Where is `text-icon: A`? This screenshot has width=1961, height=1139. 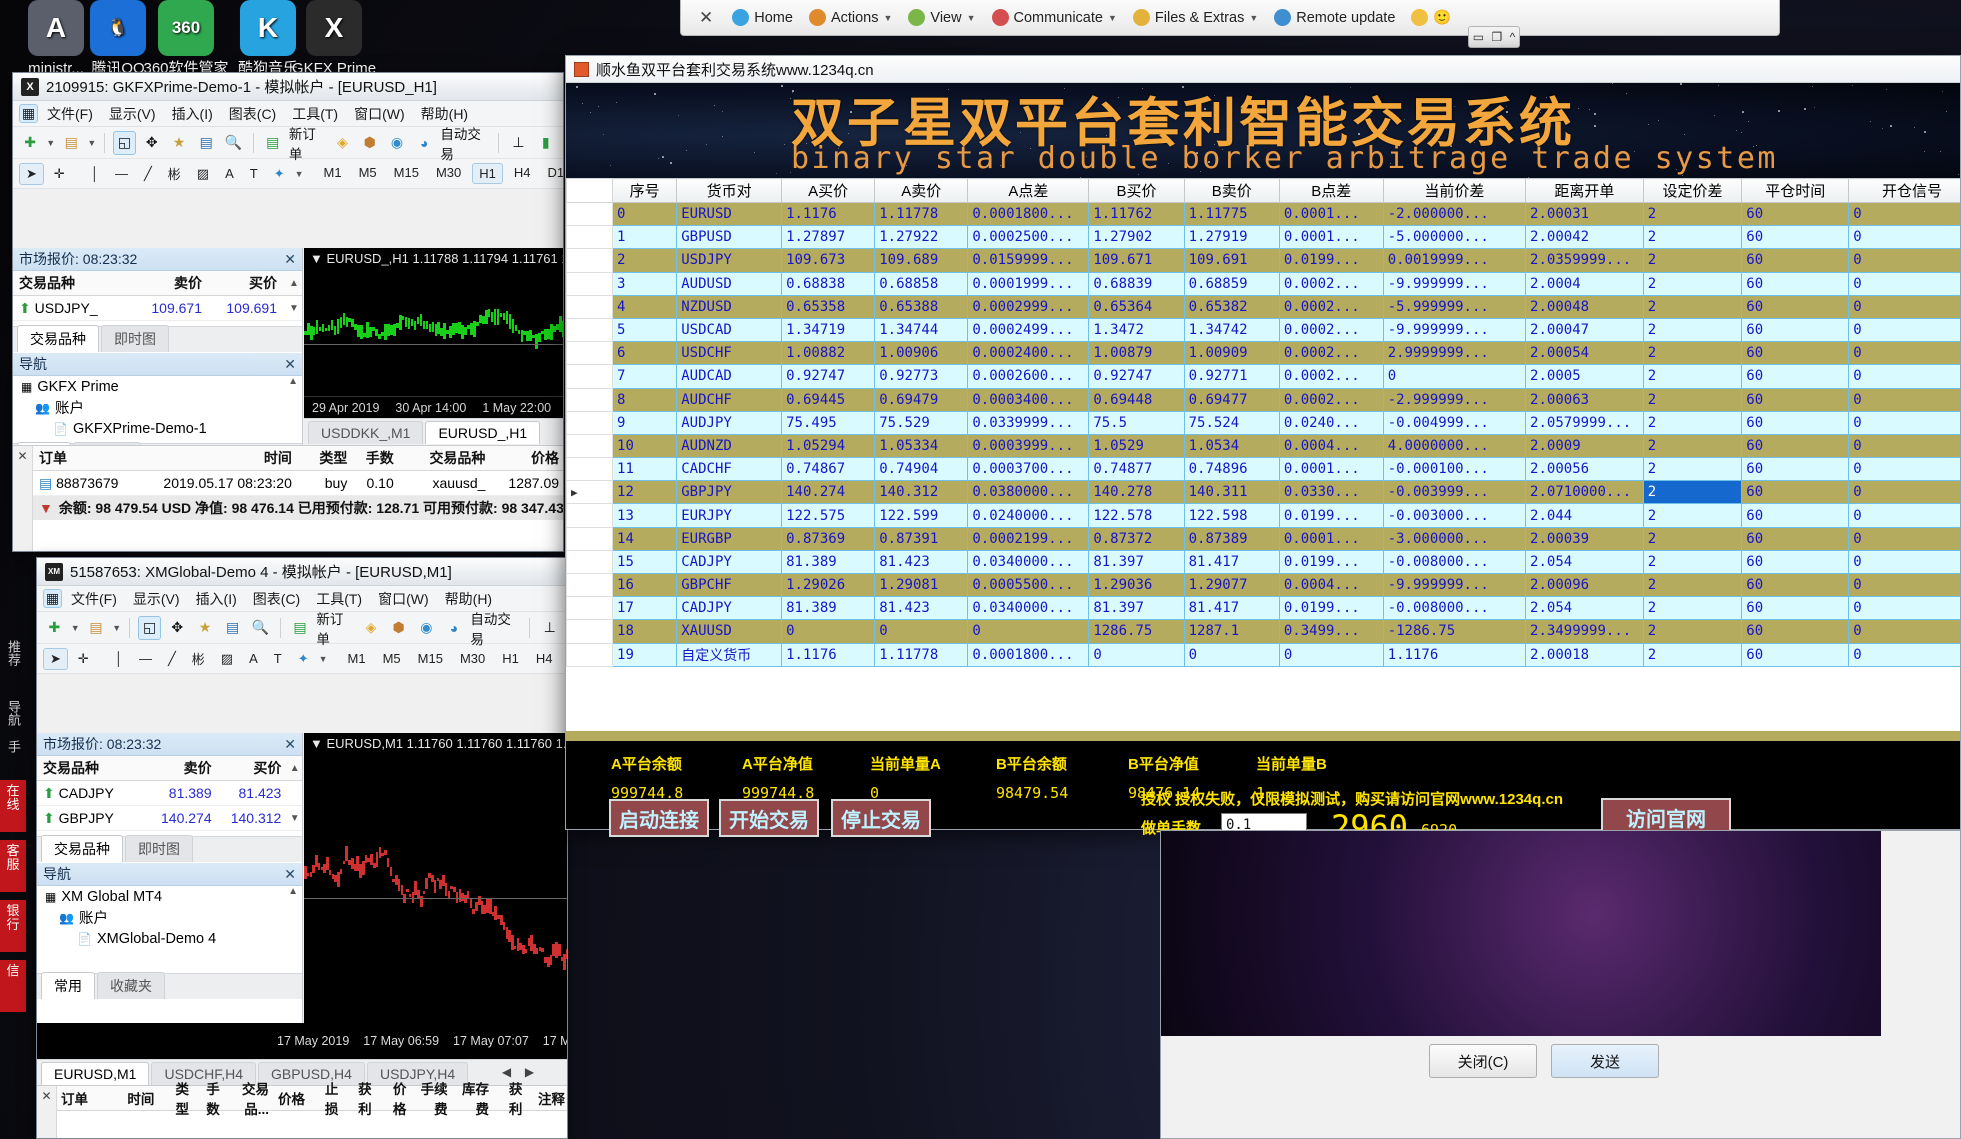 text-icon: A is located at coordinates (229, 173).